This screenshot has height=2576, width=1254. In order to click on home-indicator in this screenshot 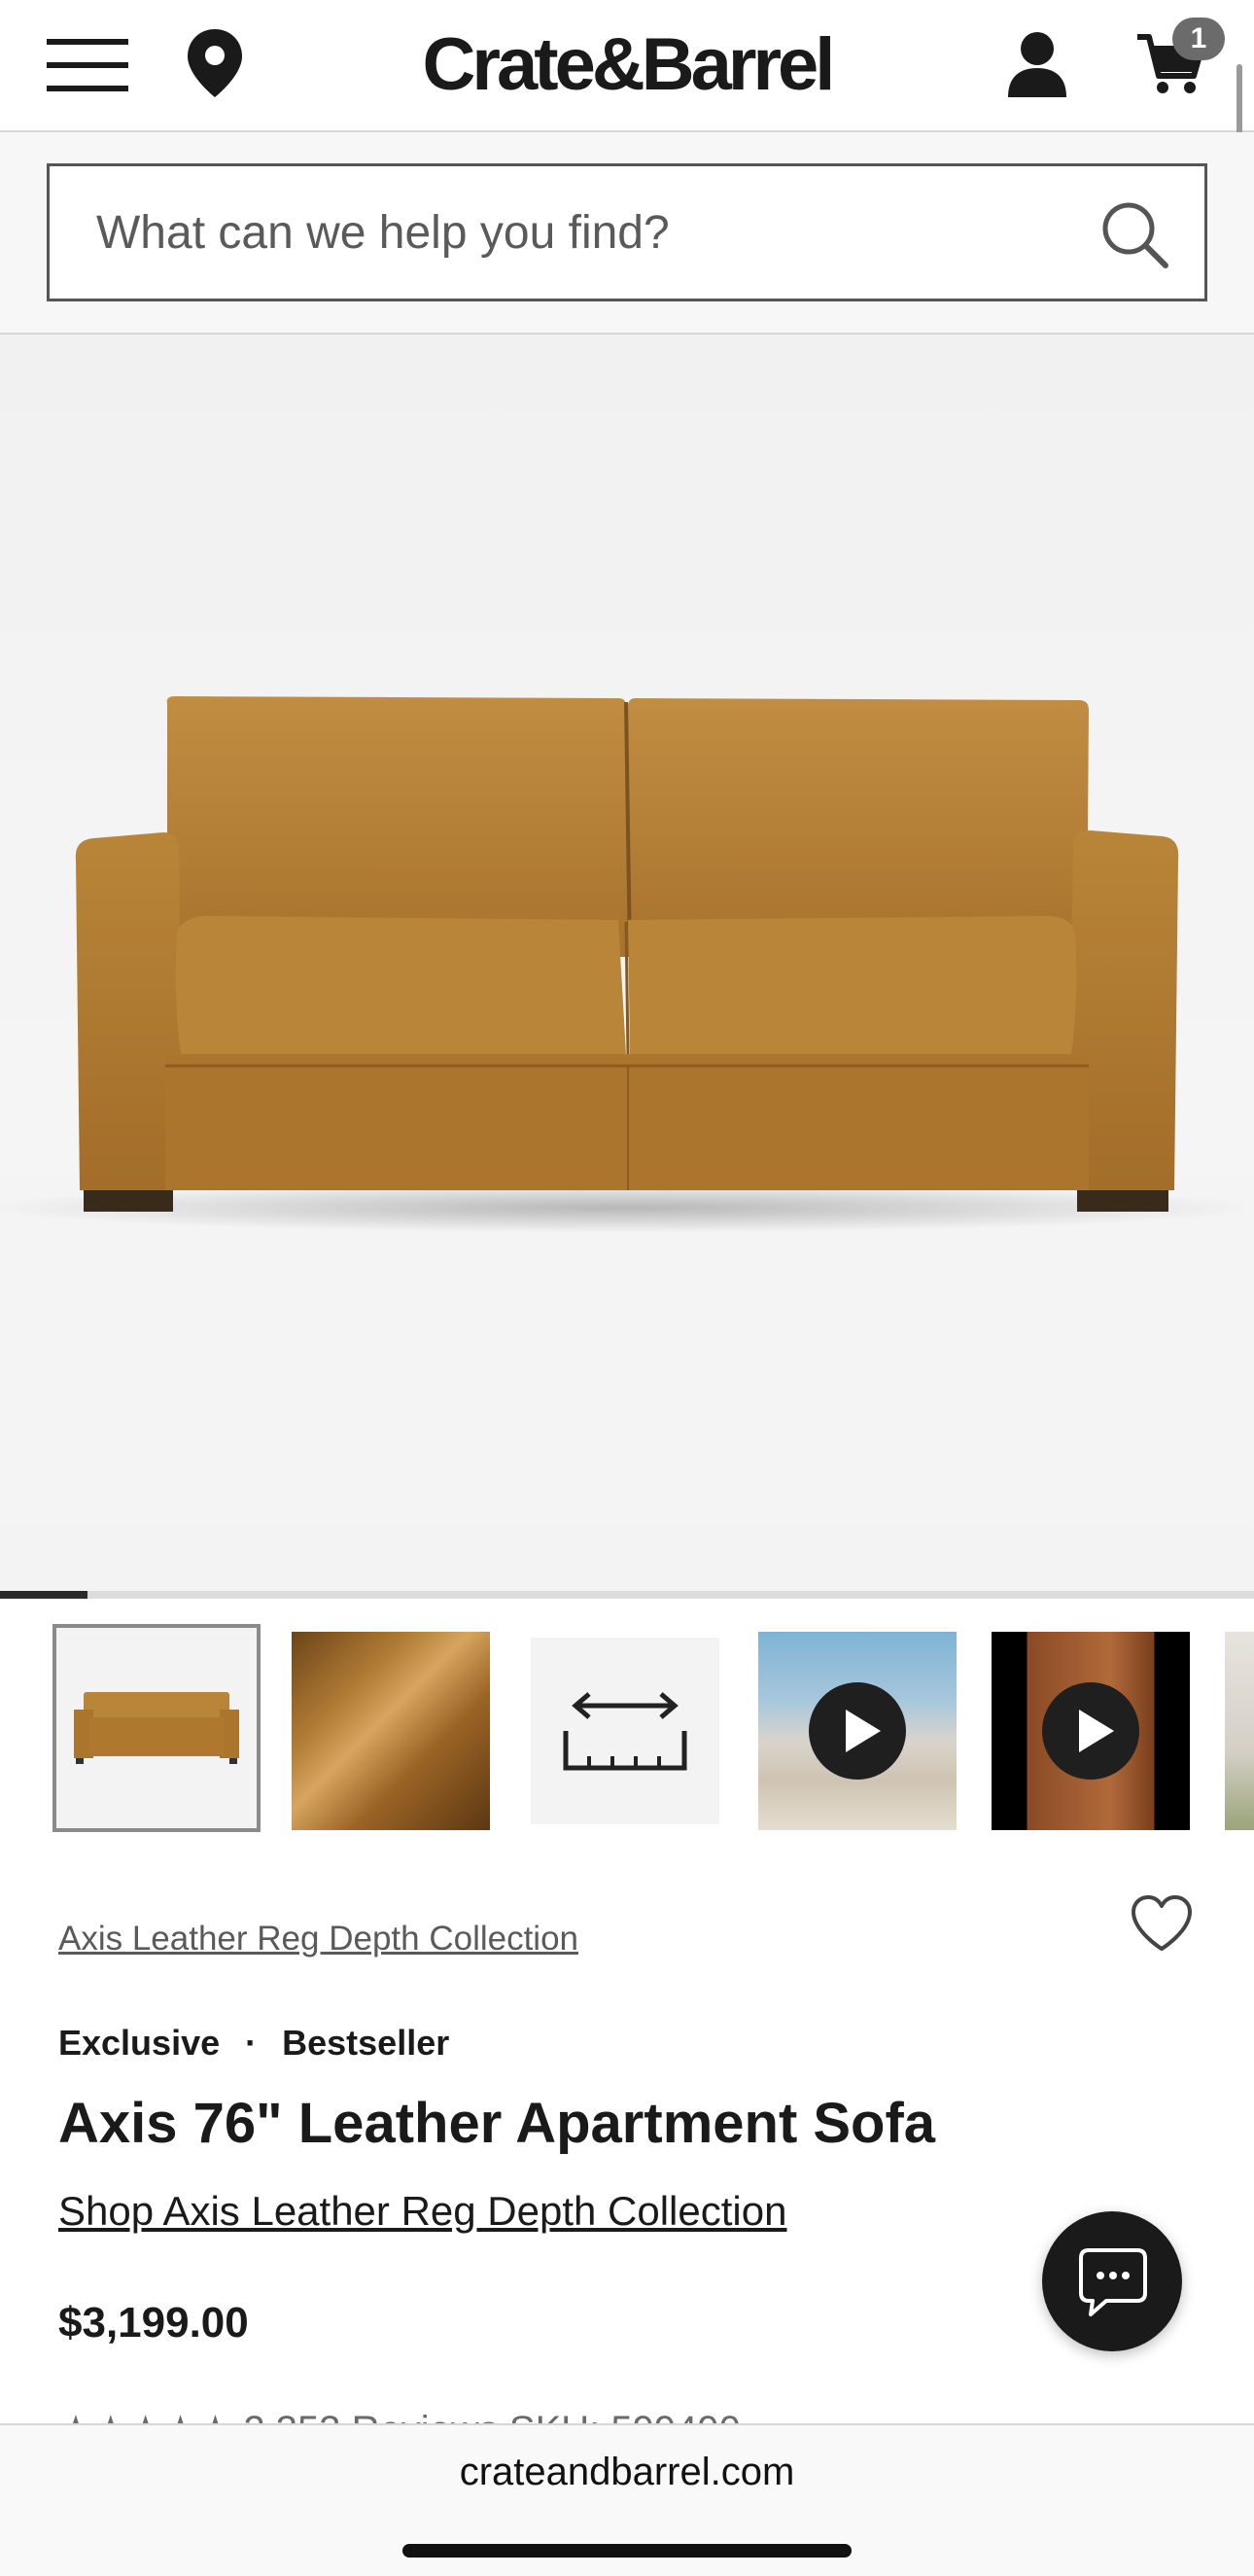, I will do `click(627, 2551)`.